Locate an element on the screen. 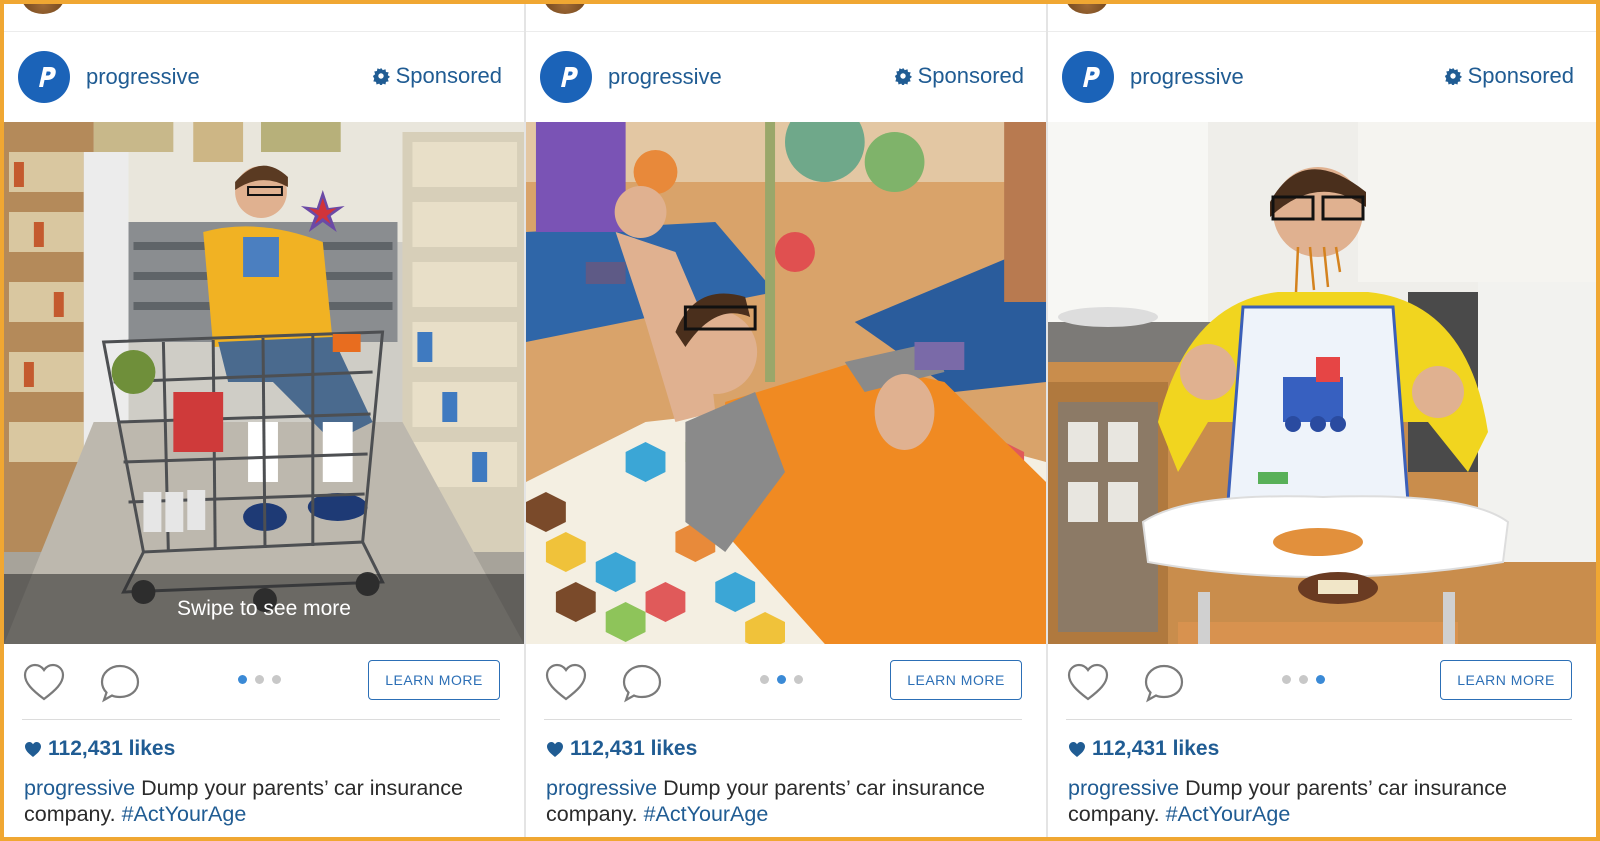 The width and height of the screenshot is (1600, 841). swipe-hint-overlay: Swipe to see more is located at coordinates (264, 609).